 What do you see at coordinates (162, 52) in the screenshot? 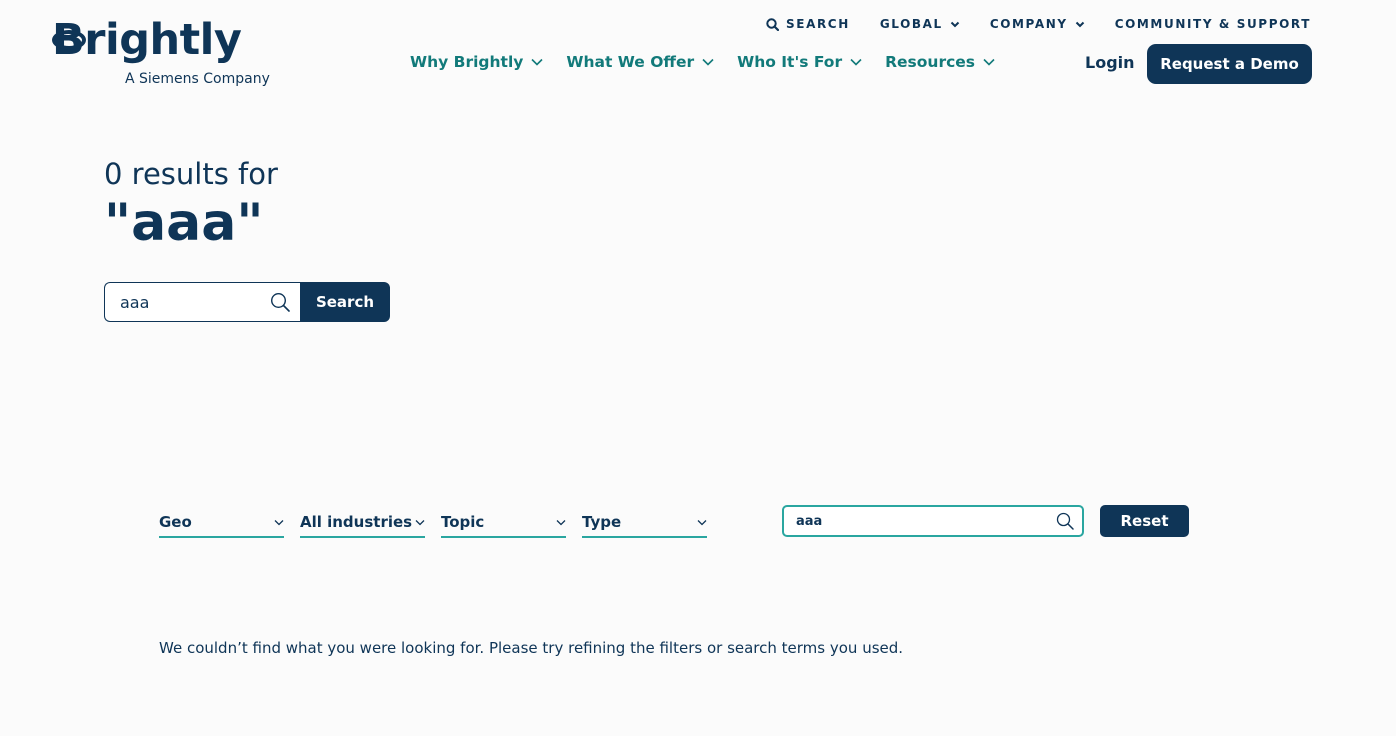
I see `brightly-logo: Brightly A Siemens Company` at bounding box center [162, 52].